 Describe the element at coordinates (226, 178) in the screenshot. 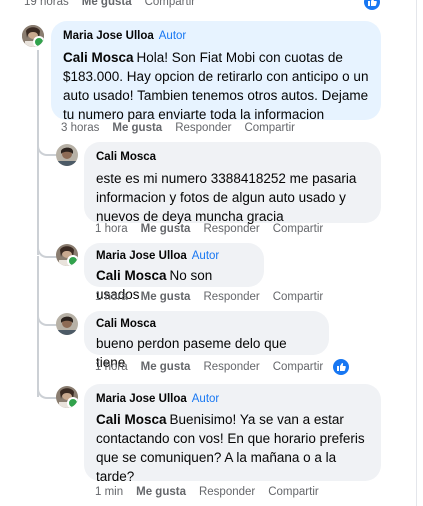

I see `comment-line: este es mi numero 3388418252 me pasaria` at that location.